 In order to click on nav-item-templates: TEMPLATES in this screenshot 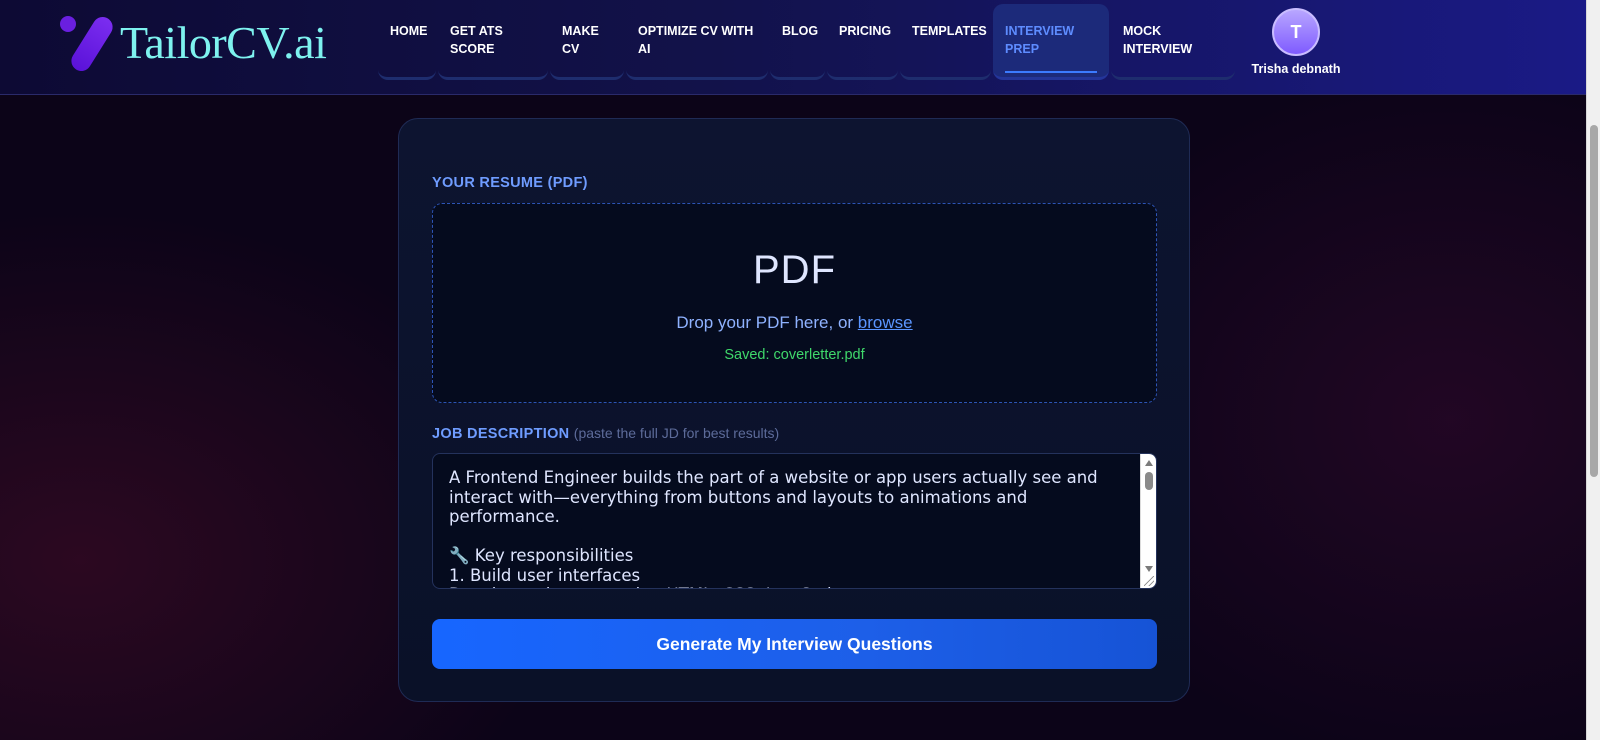, I will do `click(945, 42)`.